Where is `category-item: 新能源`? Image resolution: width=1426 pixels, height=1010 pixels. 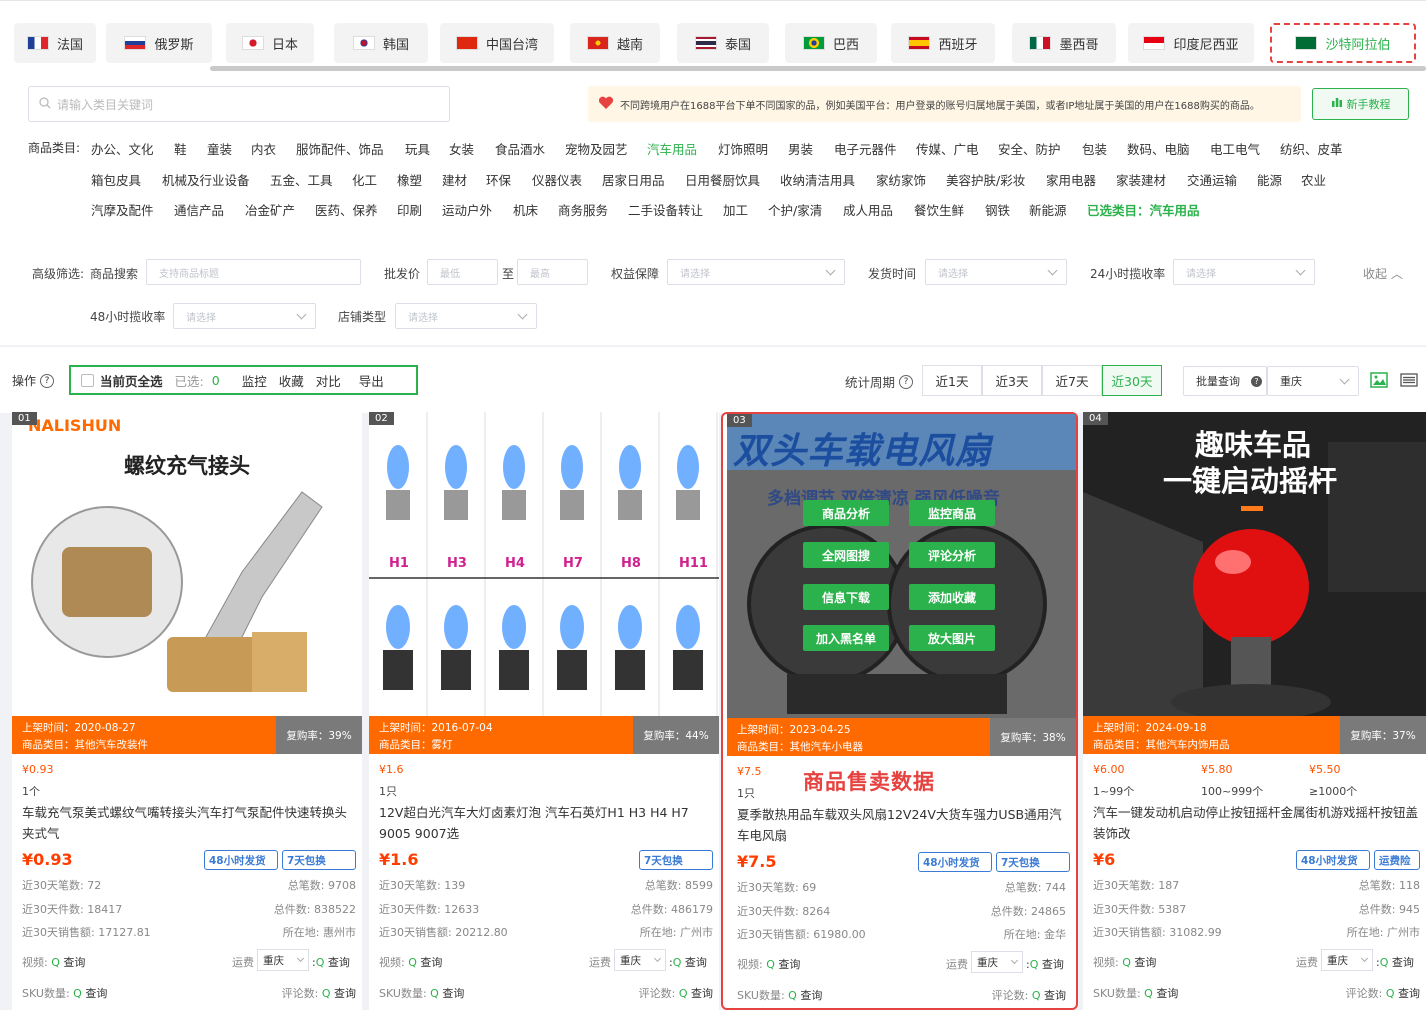
category-item: 新能源 is located at coordinates (1048, 209).